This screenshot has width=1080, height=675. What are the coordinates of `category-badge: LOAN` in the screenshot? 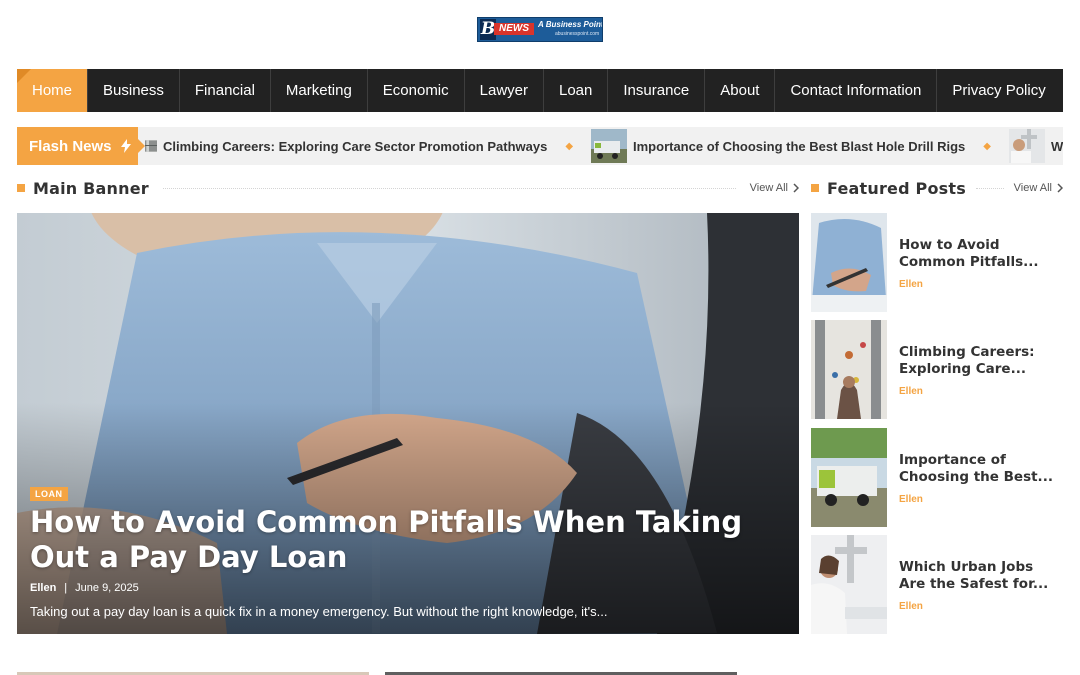 It's located at (49, 494).